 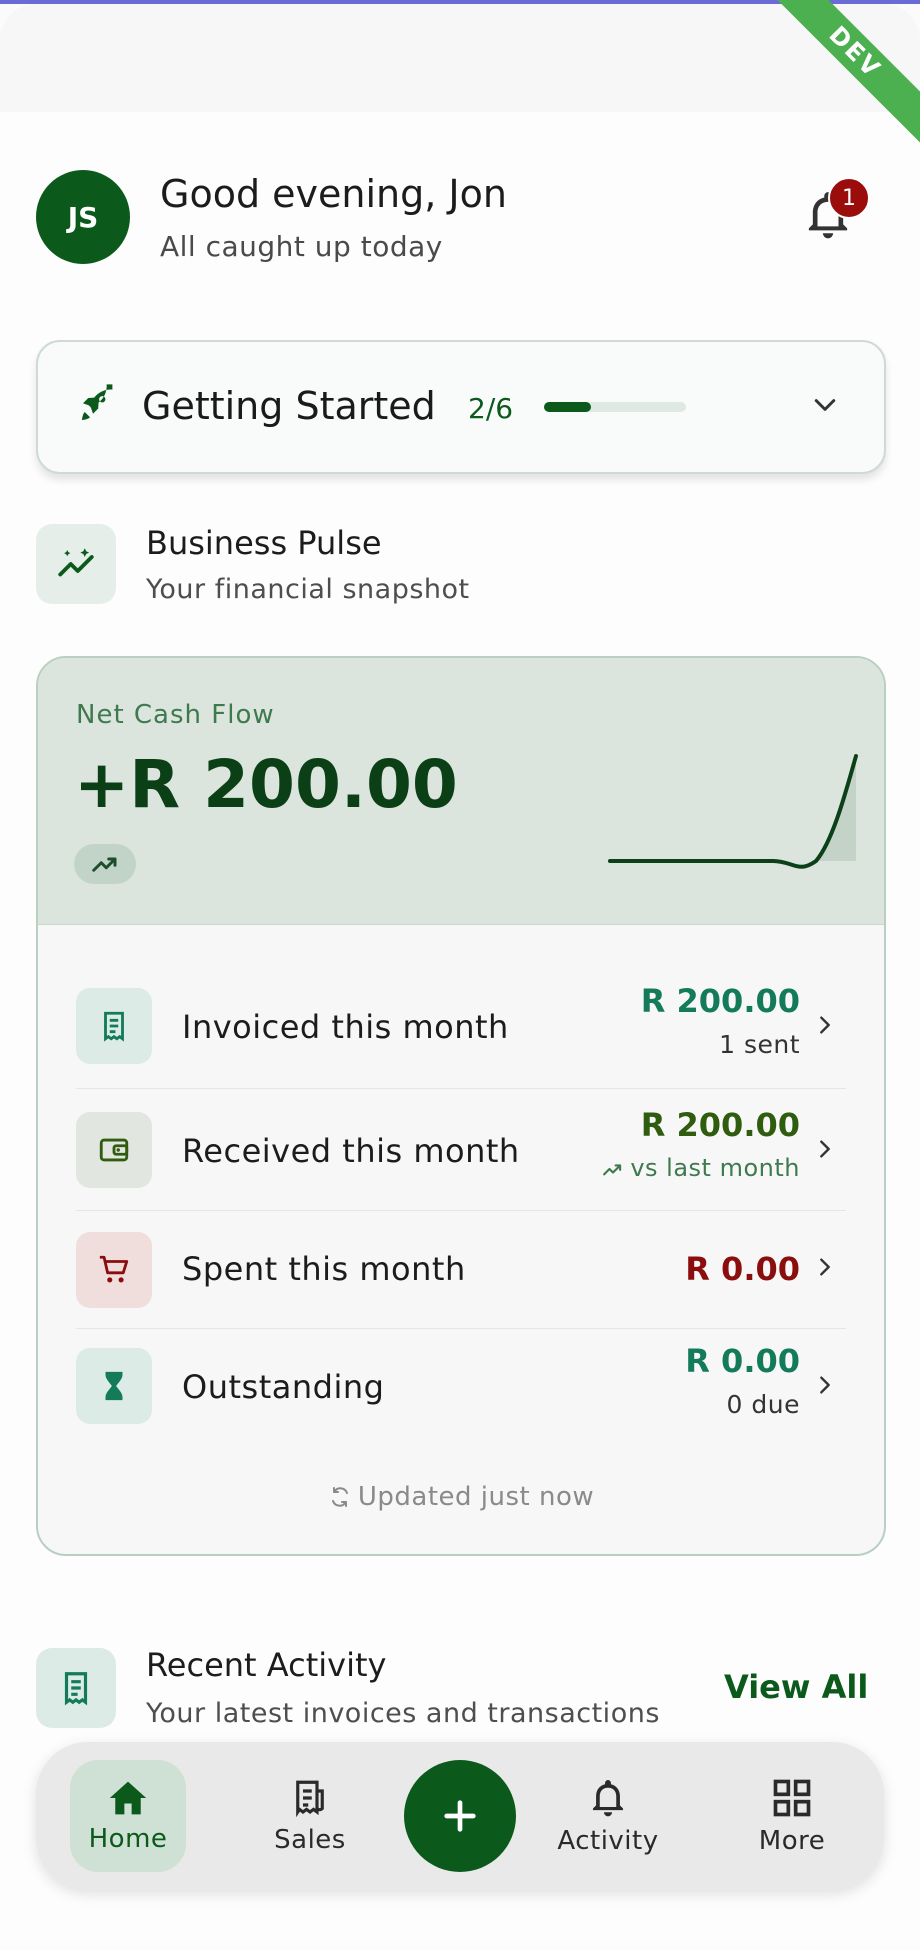 What do you see at coordinates (608, 1841) in the screenshot?
I see `nav-activity-label: Activity` at bounding box center [608, 1841].